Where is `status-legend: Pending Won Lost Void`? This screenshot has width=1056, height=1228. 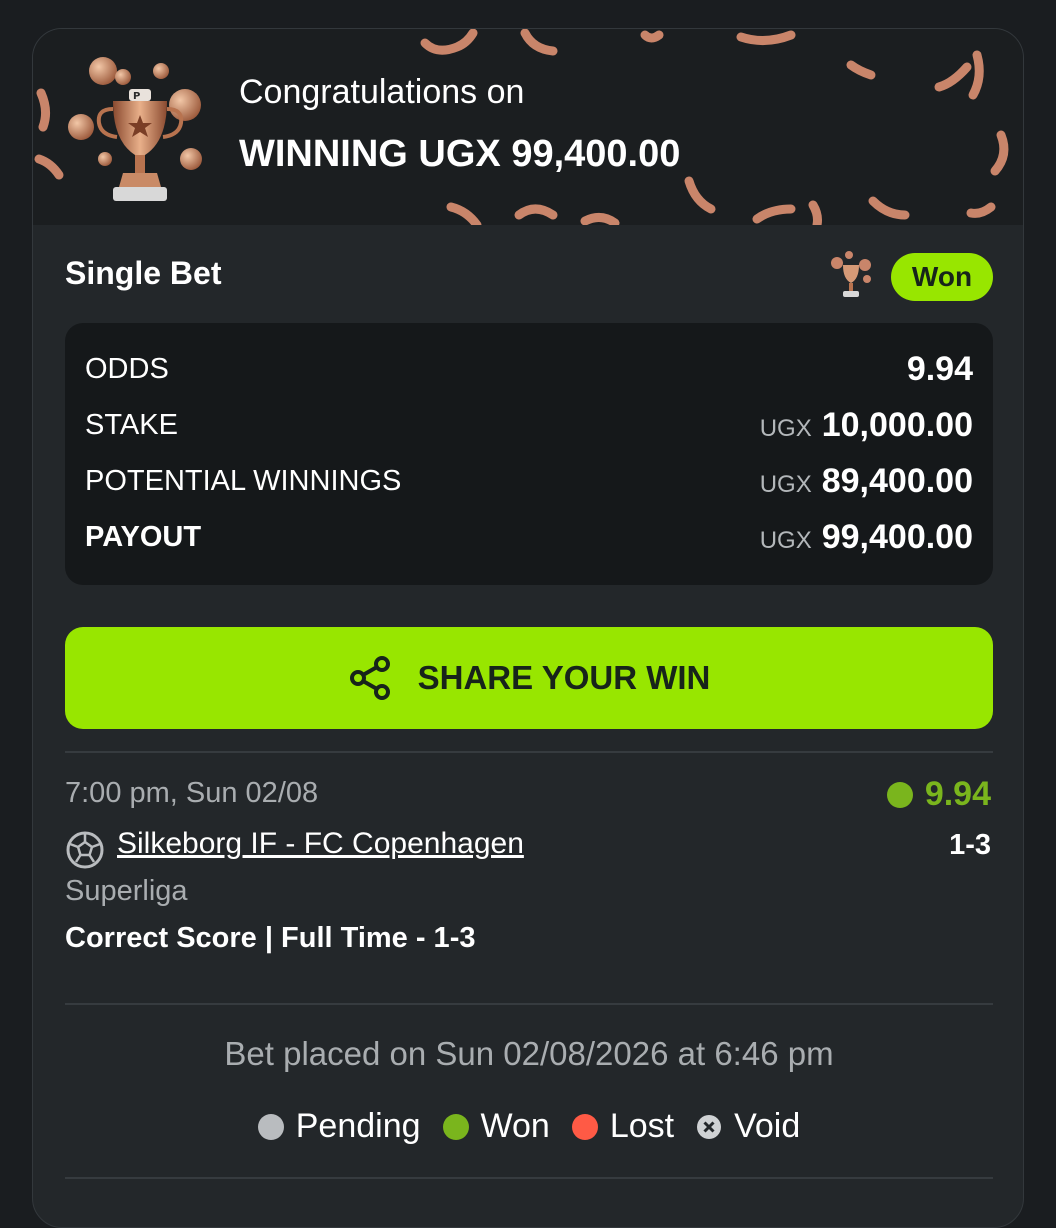
status-legend: Pending Won Lost Void is located at coordinates (528, 1126).